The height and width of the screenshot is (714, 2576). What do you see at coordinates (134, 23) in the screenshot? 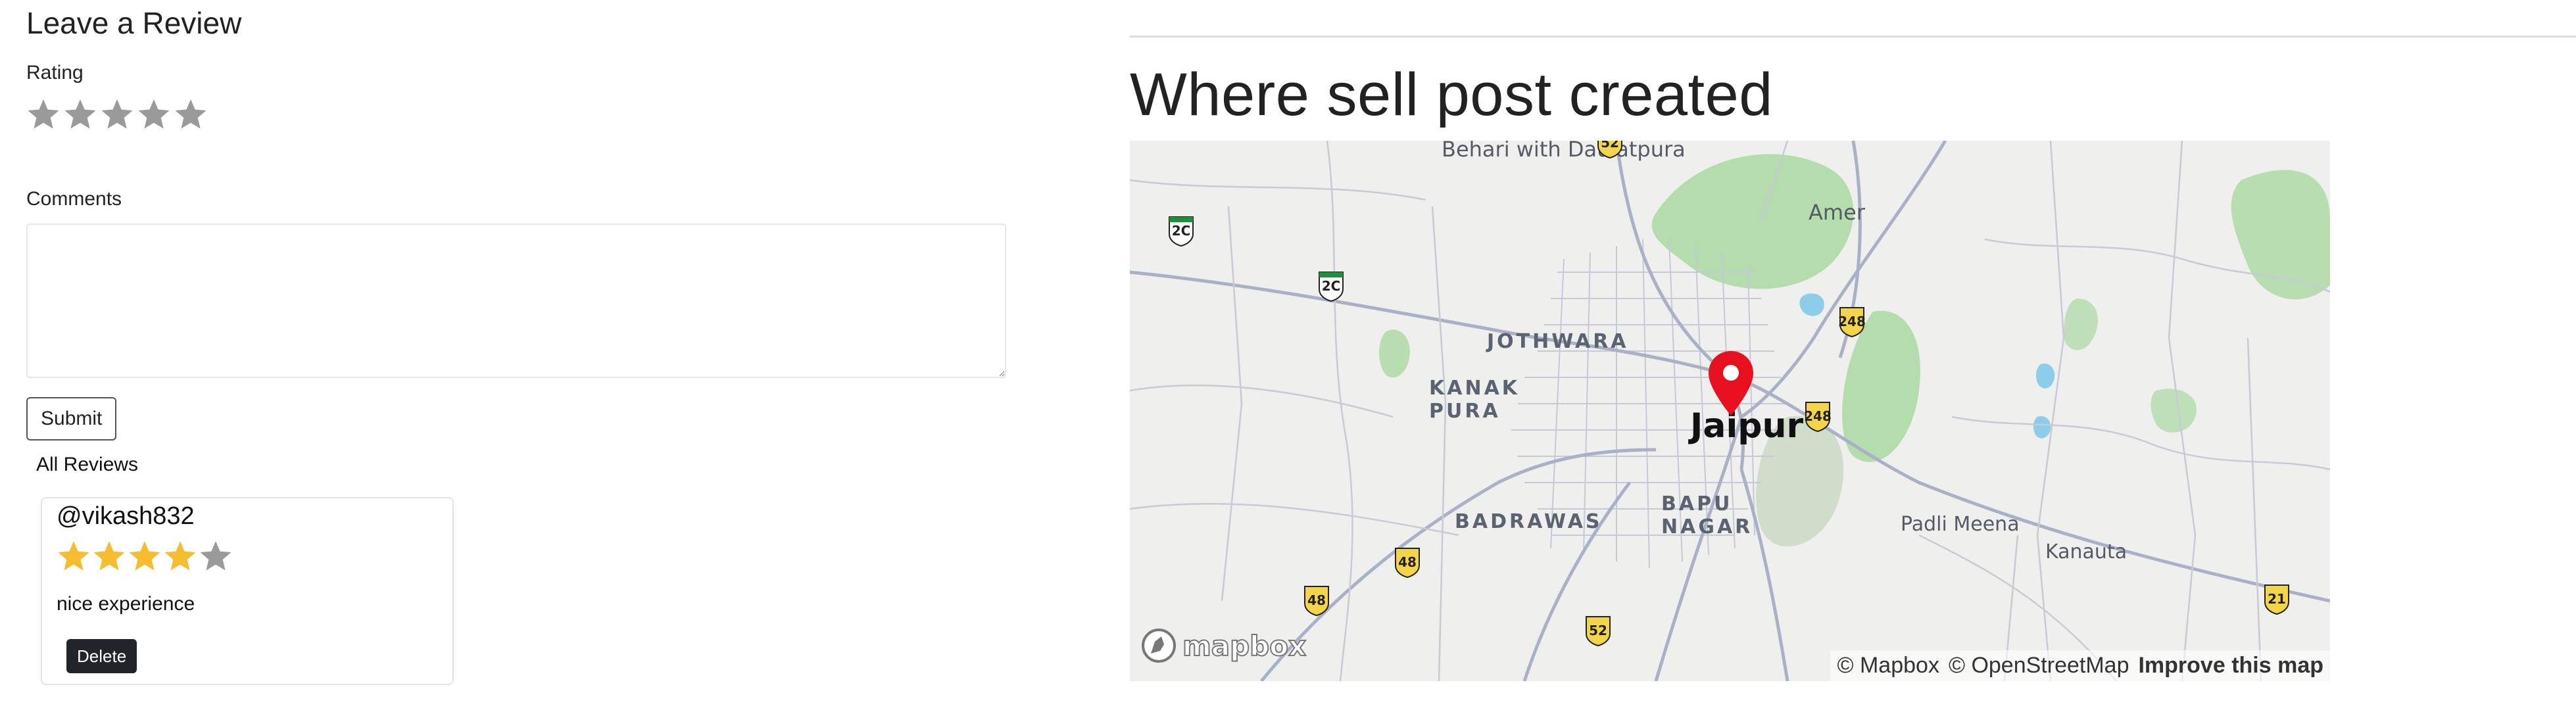
I see `review-title: Leave a Review` at bounding box center [134, 23].